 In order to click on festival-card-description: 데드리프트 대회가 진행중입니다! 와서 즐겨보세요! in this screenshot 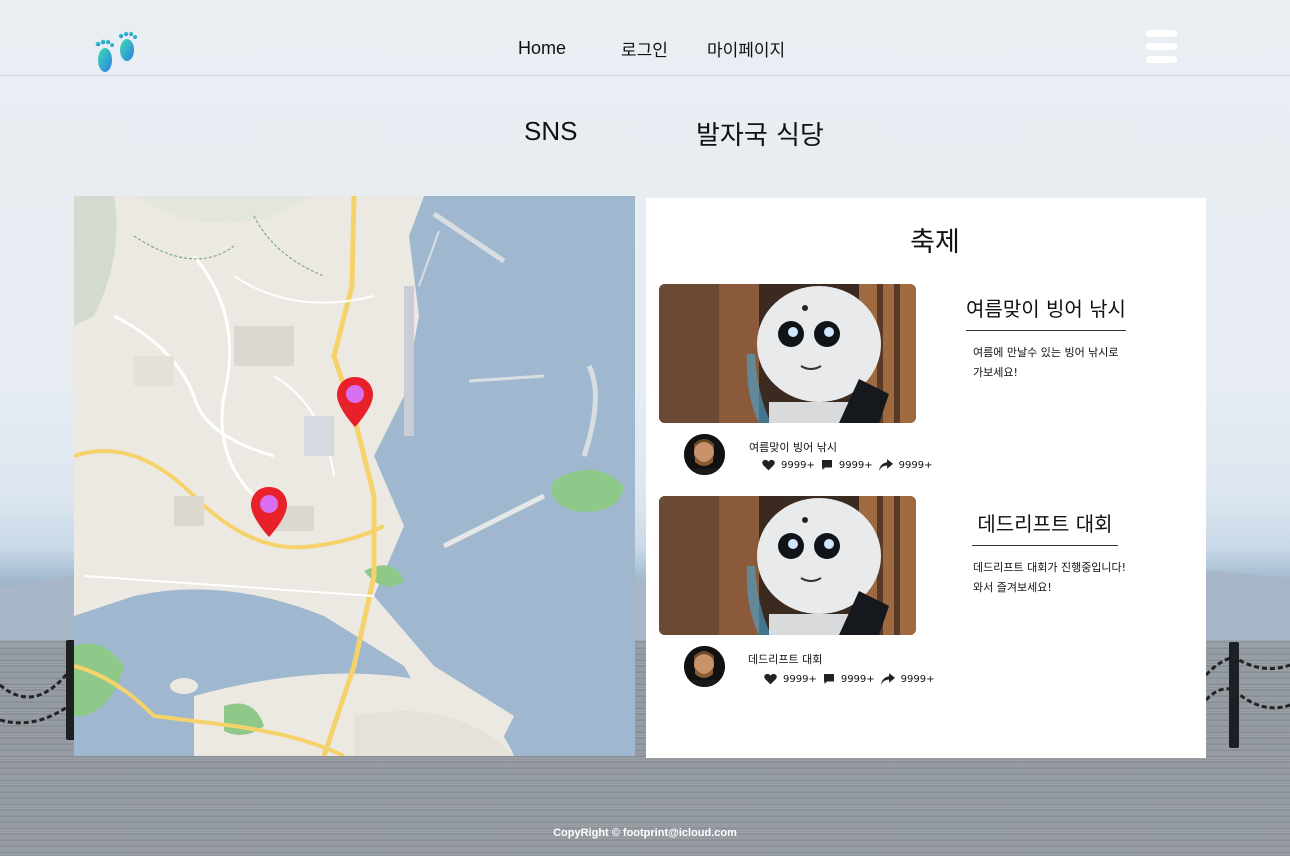, I will do `click(1053, 578)`.